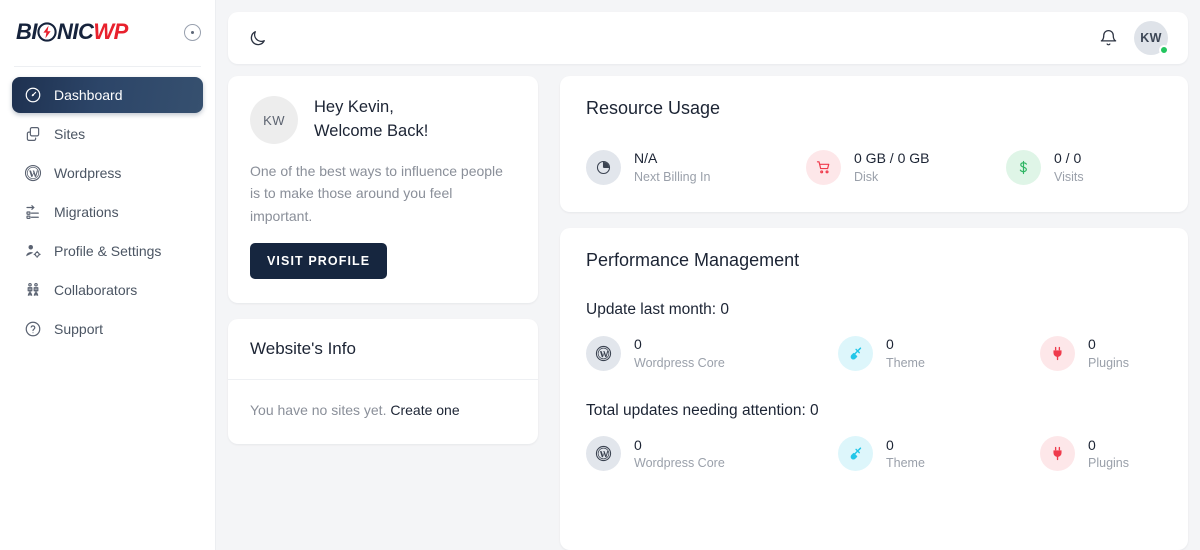 This screenshot has width=1200, height=550. I want to click on sidebar-item-label: Dashboard, so click(88, 95).